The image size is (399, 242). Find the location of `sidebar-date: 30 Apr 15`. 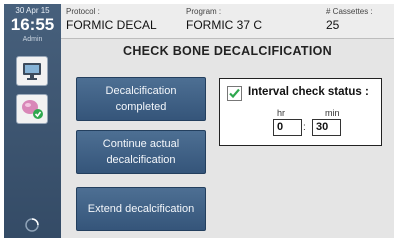

sidebar-date: 30 Apr 15 is located at coordinates (32, 10).